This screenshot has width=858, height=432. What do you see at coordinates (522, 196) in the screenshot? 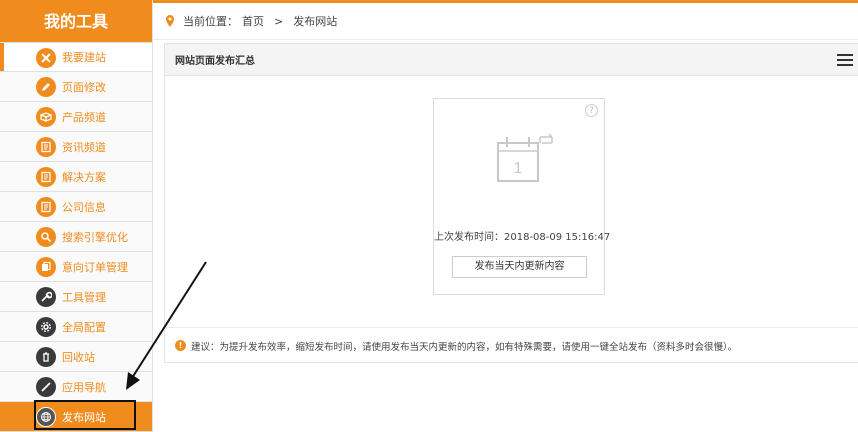
I see `publish-card: ? 1 上次发布时间：2018-08-09 15:16:47 发布当天内更新内容` at bounding box center [522, 196].